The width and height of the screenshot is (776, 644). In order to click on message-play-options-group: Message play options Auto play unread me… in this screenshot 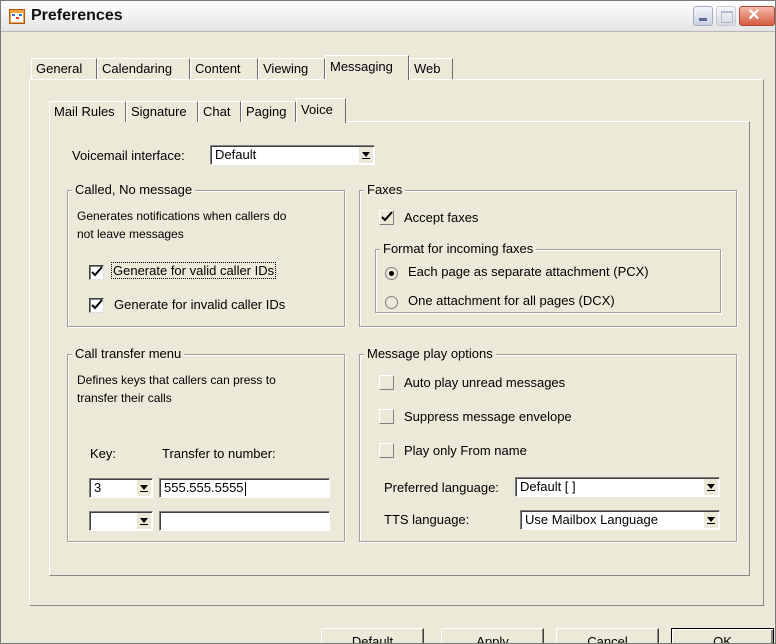, I will do `click(548, 444)`.